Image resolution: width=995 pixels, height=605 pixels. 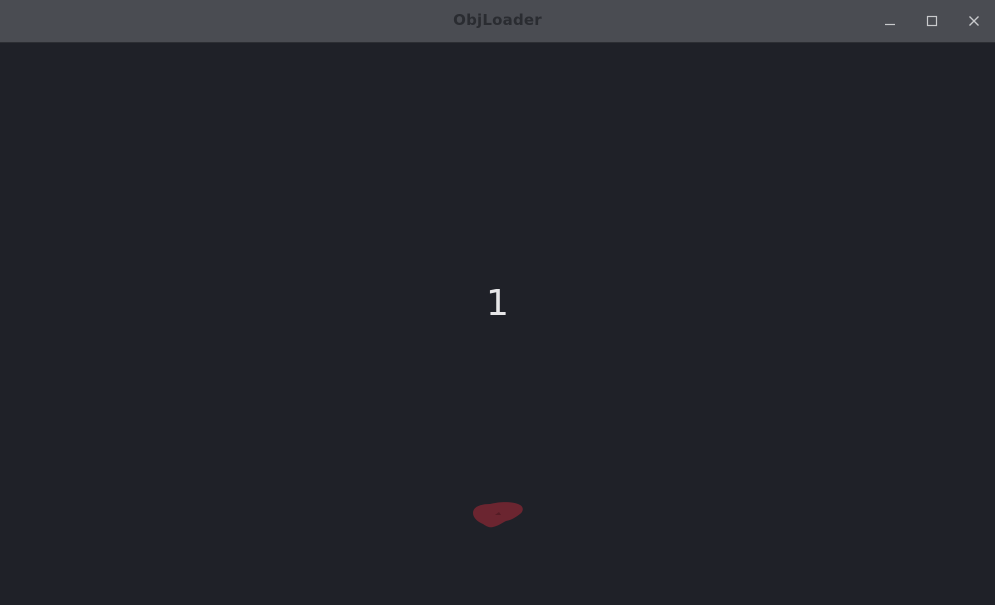 I want to click on window-title: ObjLoader, so click(x=497, y=20).